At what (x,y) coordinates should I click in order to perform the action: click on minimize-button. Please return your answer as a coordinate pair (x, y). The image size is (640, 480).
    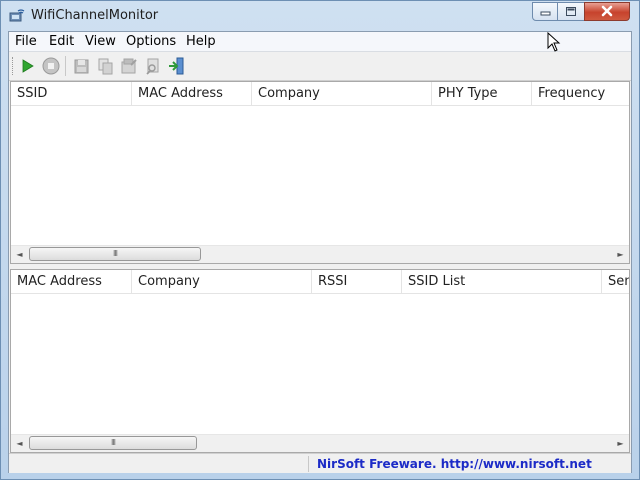
    Looking at the image, I should click on (545, 11).